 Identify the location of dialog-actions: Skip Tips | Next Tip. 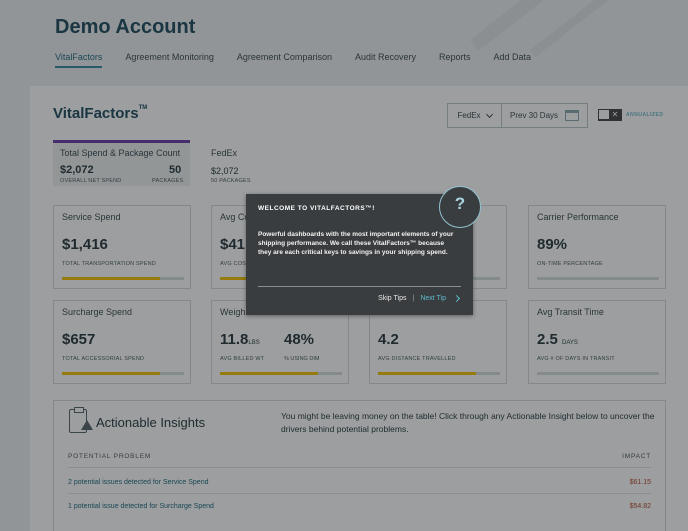
(419, 298).